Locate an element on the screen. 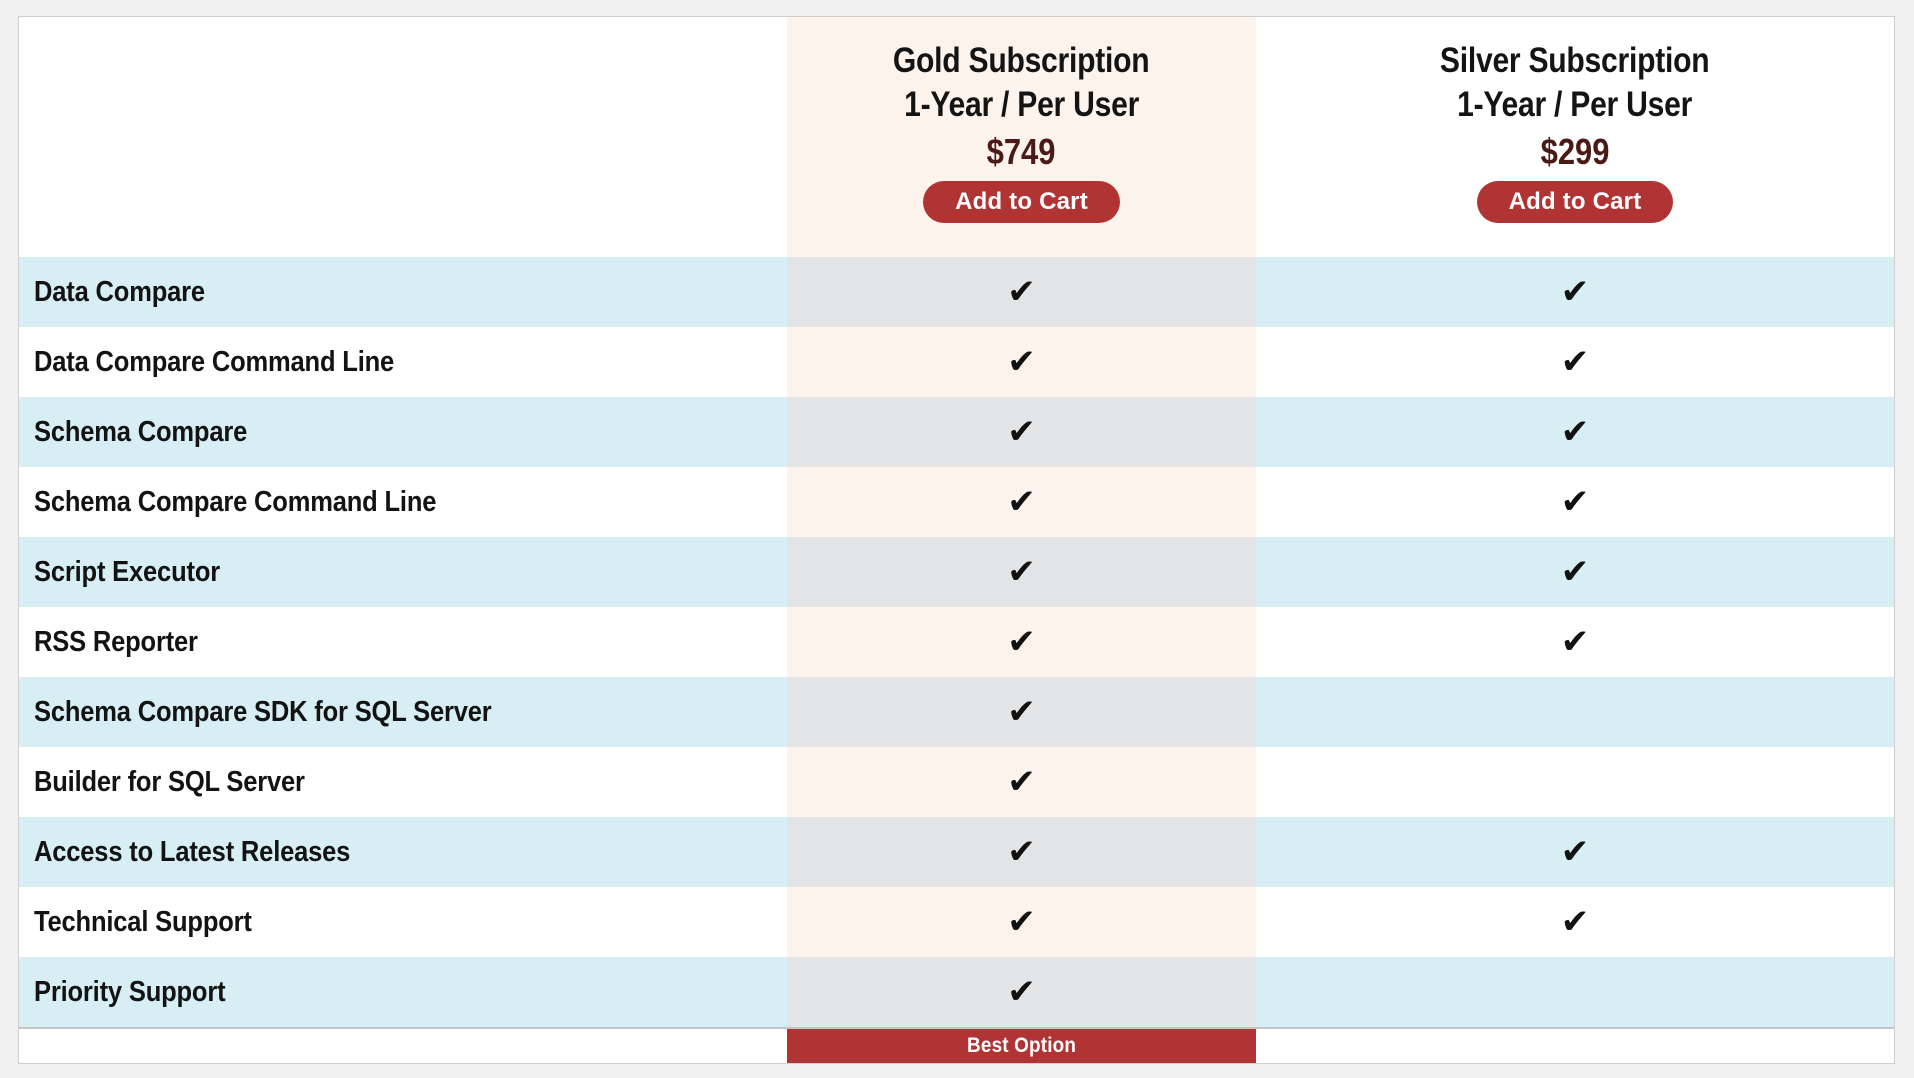  feature-name-cell: Schema Compare is located at coordinates (403, 432).